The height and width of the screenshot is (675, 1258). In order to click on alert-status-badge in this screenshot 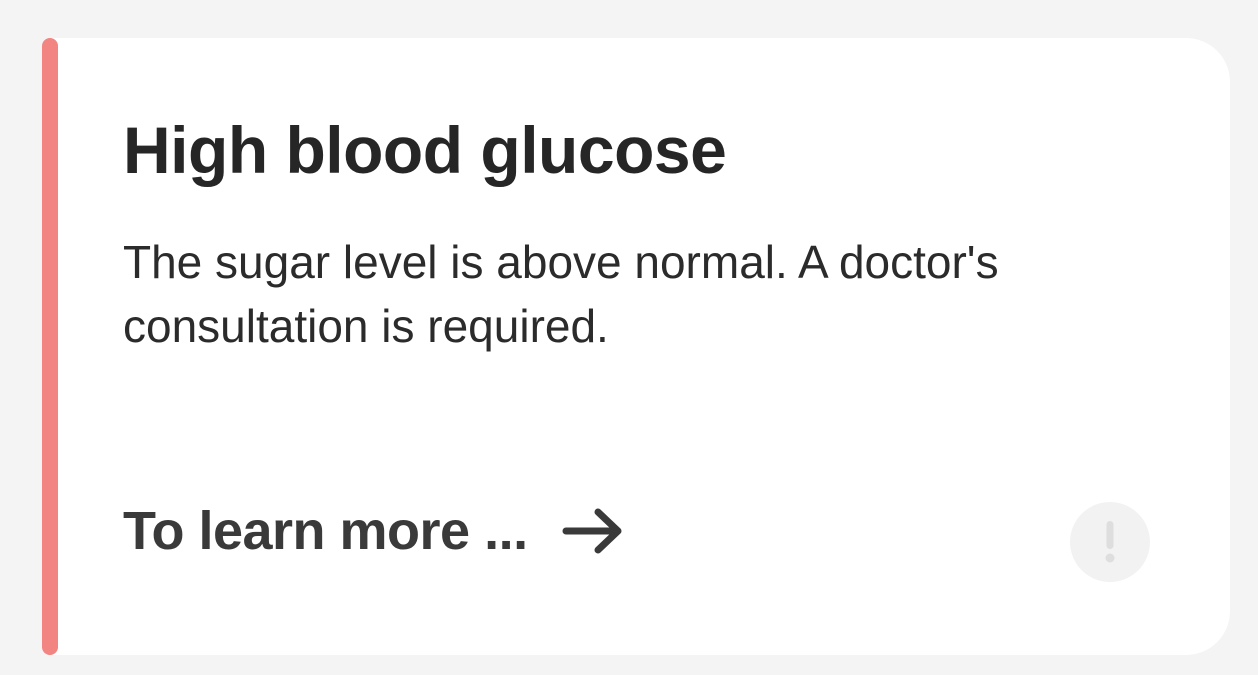, I will do `click(1110, 542)`.